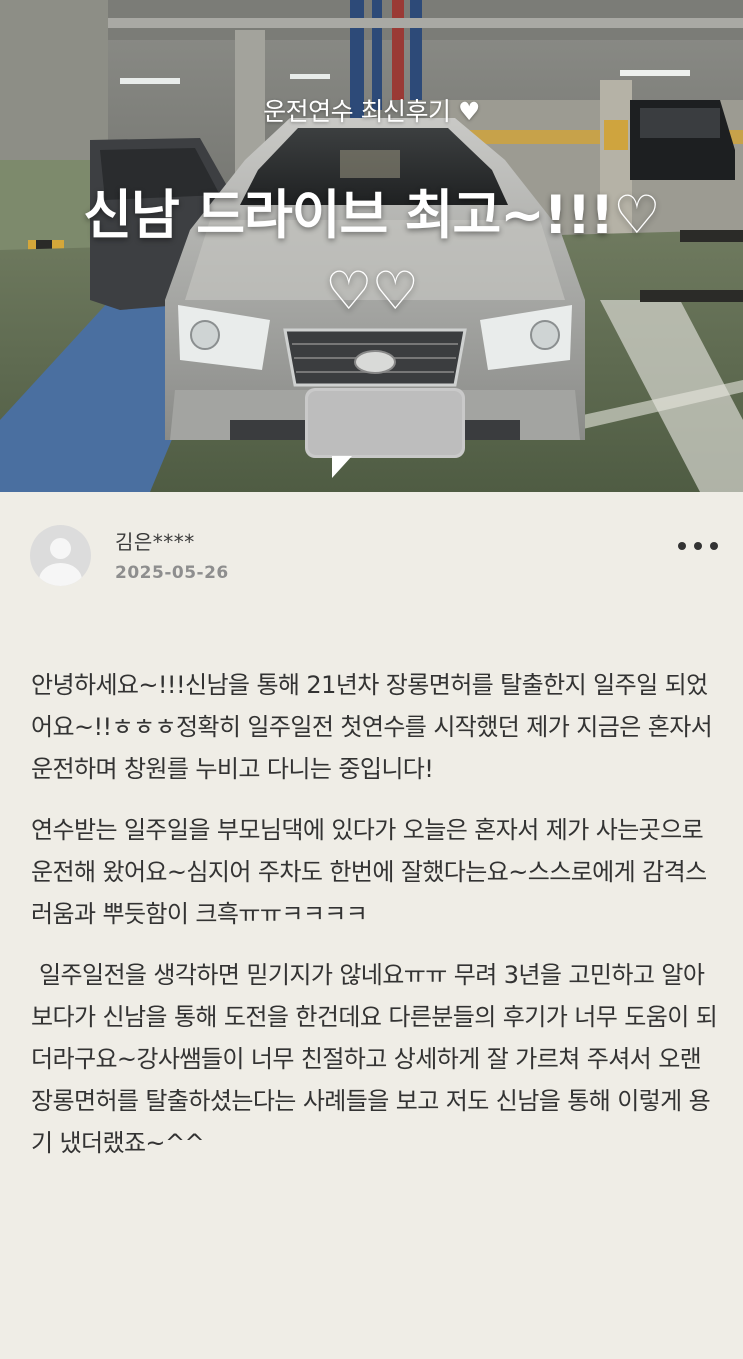 This screenshot has height=1359, width=743. Describe the element at coordinates (698, 545) in the screenshot. I see `more-options-button` at that location.